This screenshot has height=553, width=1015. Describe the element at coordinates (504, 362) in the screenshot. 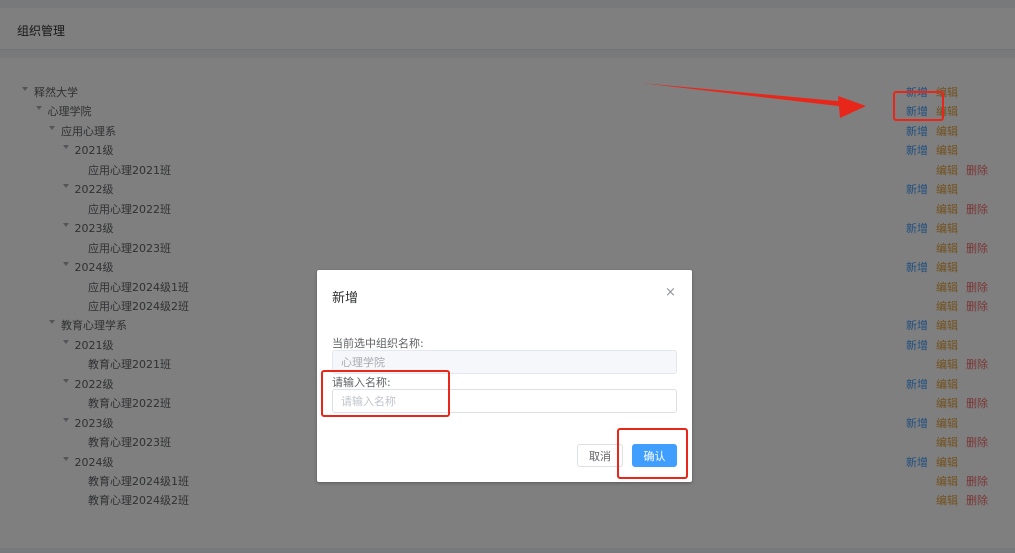

I see `current-org-field` at that location.